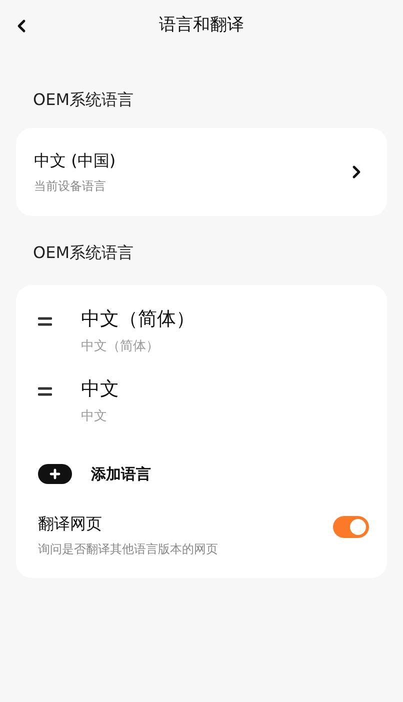 This screenshot has width=403, height=702. What do you see at coordinates (120, 347) in the screenshot?
I see `language-subtitle: 中文（简体）` at bounding box center [120, 347].